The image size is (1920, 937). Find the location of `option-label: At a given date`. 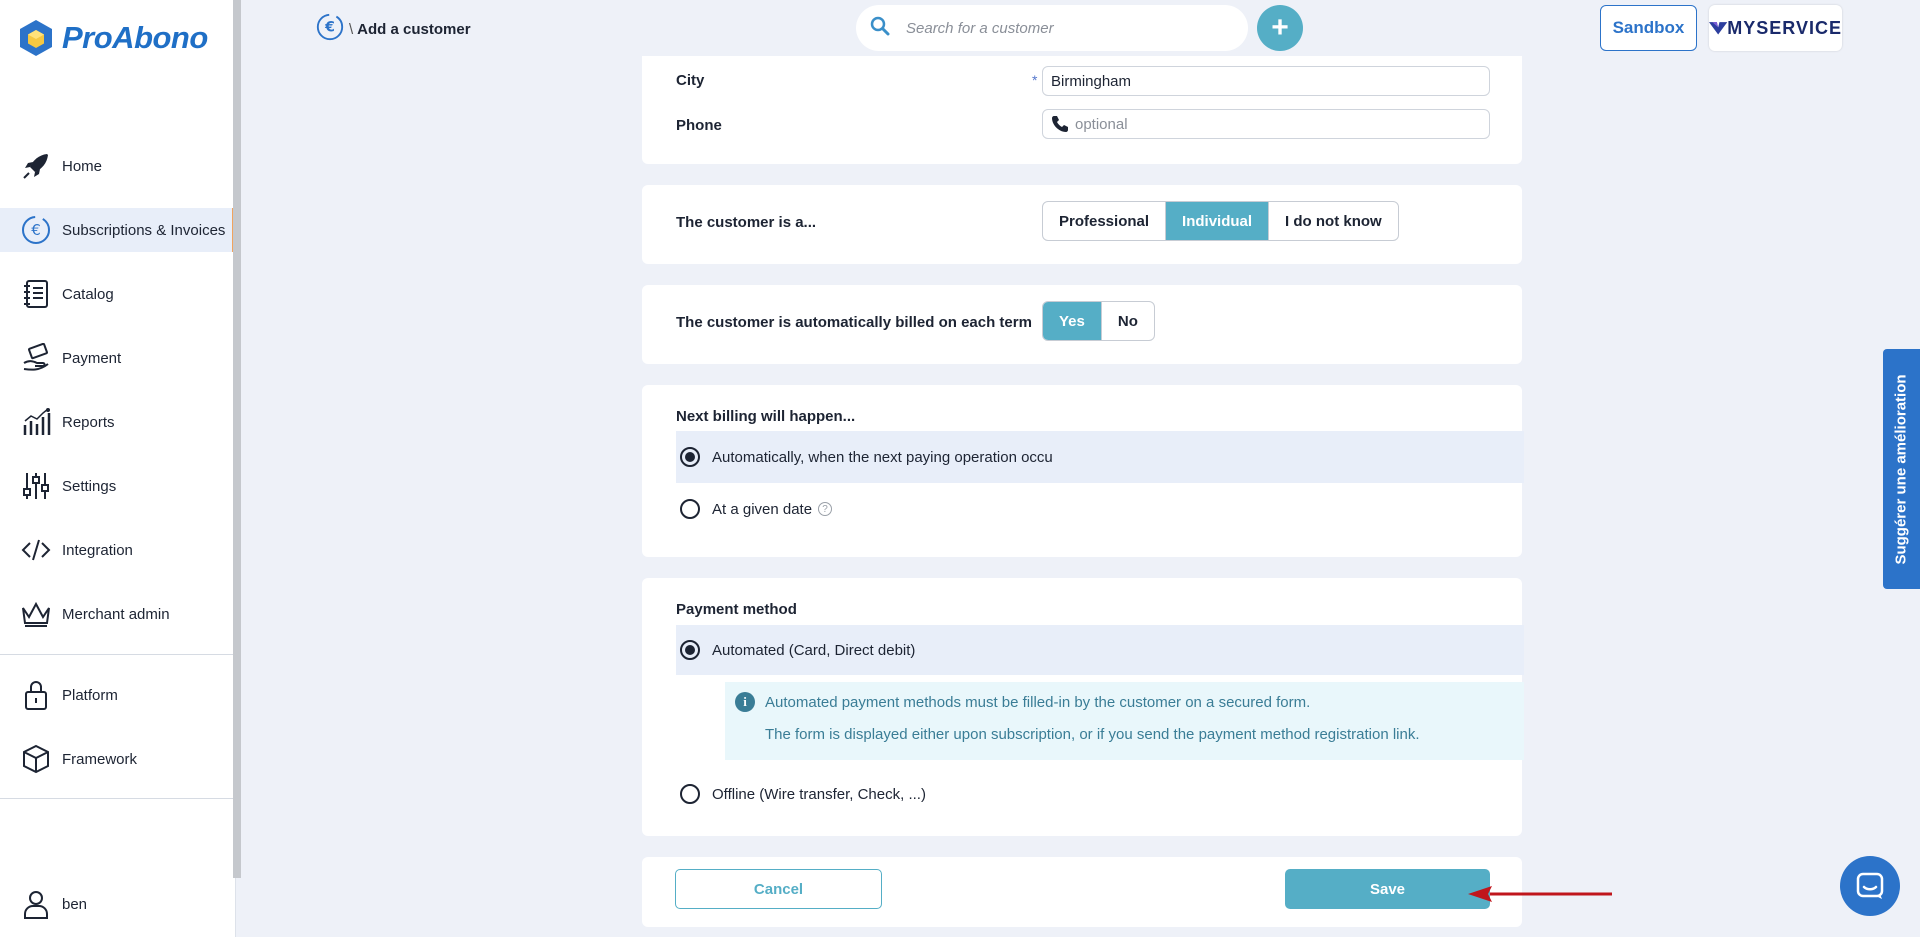

option-label: At a given date is located at coordinates (762, 509).